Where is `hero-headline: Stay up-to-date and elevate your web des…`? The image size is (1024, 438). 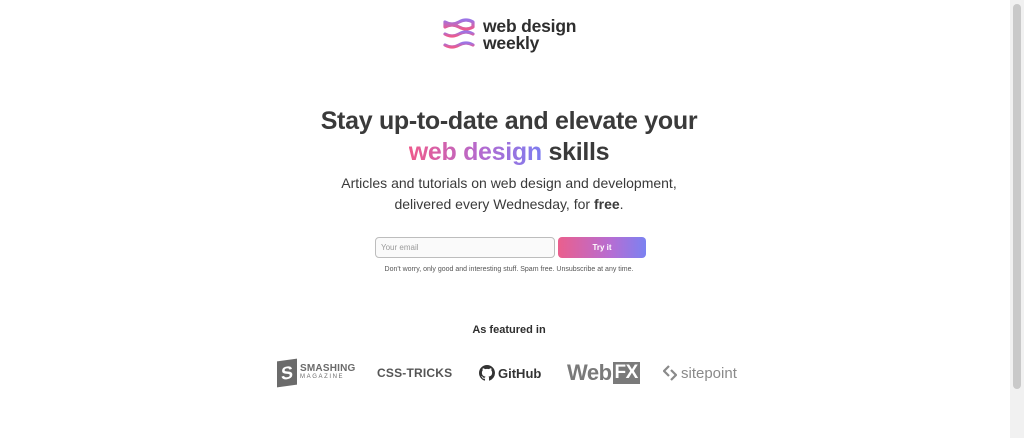 hero-headline: Stay up-to-date and elevate your web des… is located at coordinates (509, 137).